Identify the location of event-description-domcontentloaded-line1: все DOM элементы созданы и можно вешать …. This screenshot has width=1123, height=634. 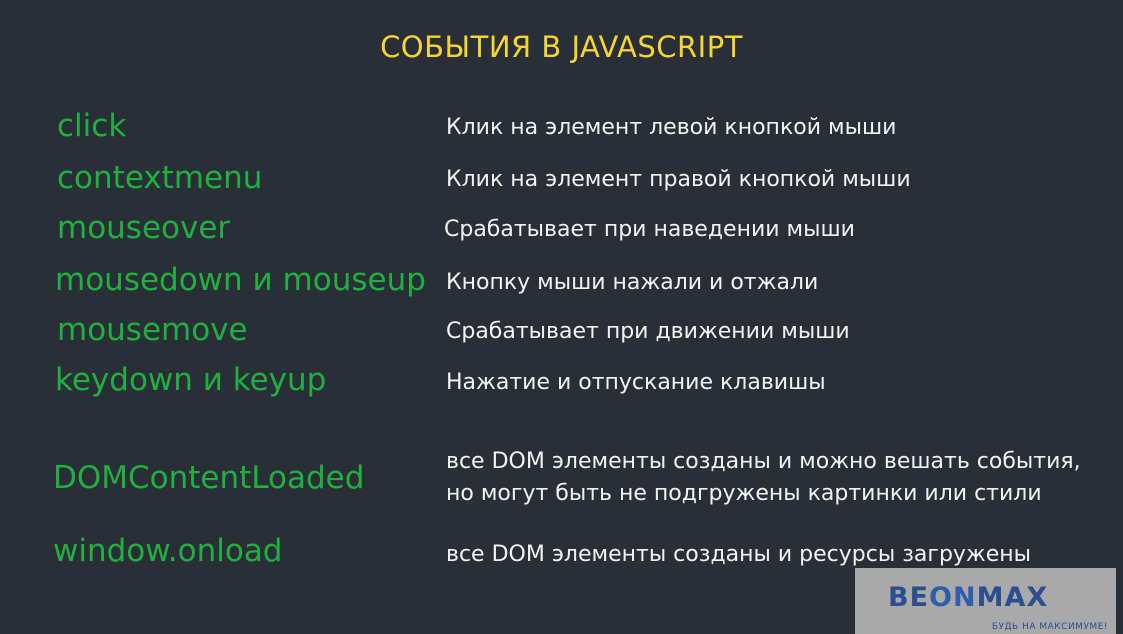
(763, 461).